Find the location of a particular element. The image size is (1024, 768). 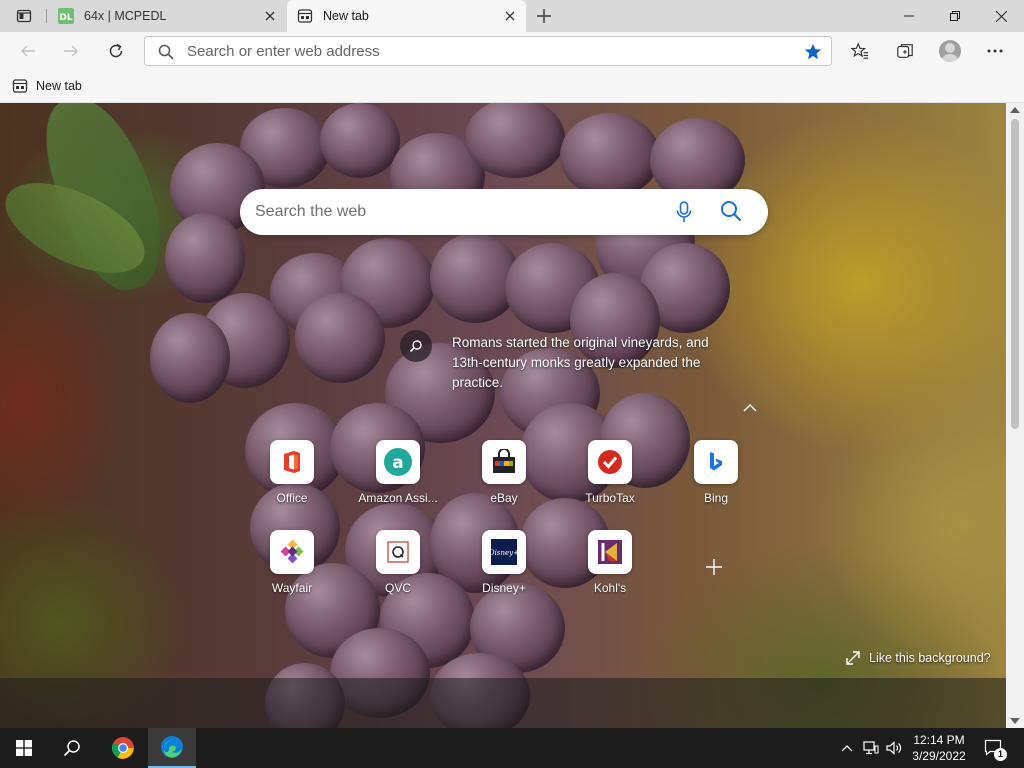

settings-more-button is located at coordinates (995, 51).